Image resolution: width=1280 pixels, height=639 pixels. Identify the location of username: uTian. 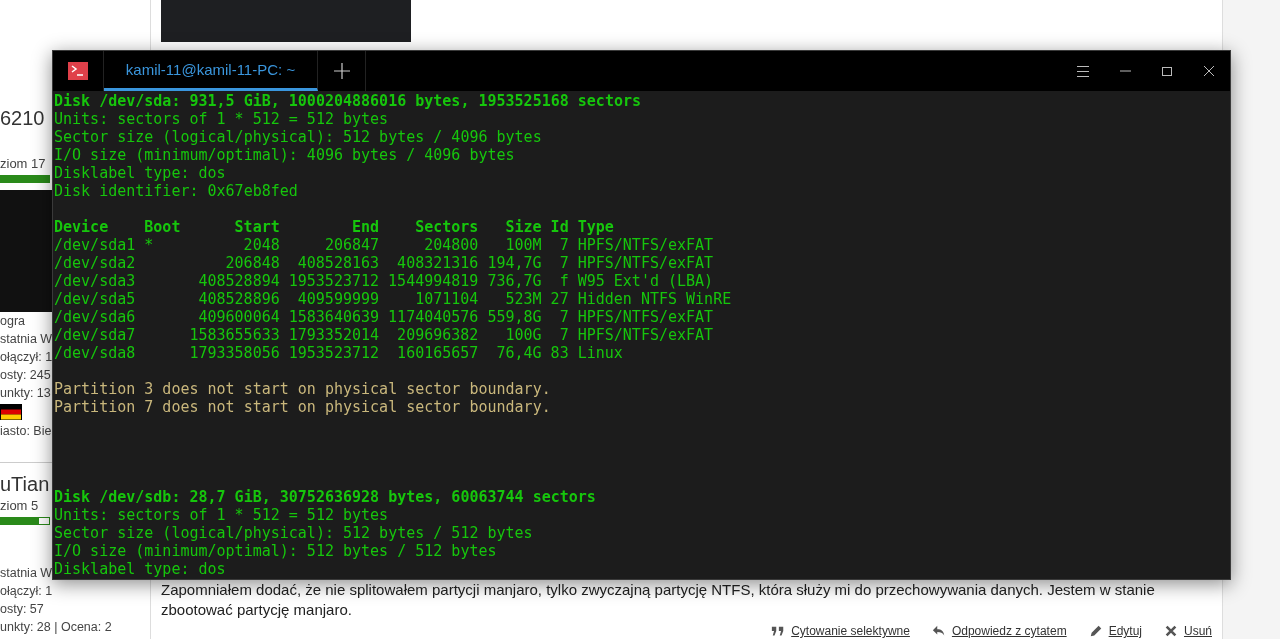
(25, 484).